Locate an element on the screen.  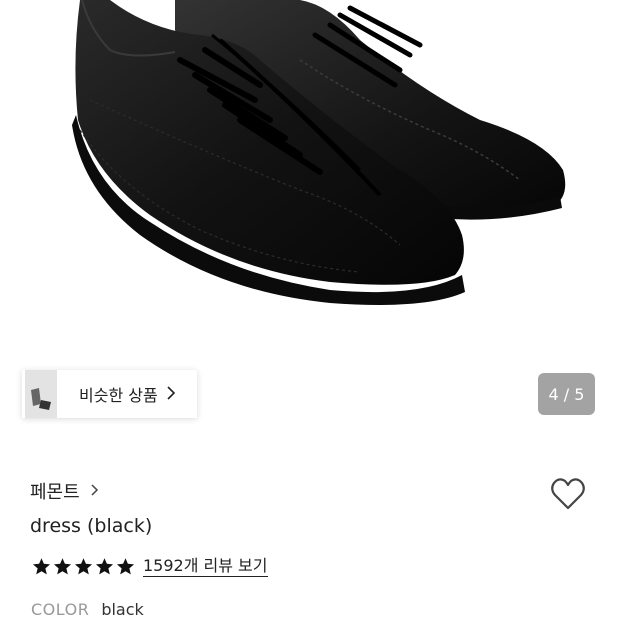
color-label: COLOR is located at coordinates (60, 609).